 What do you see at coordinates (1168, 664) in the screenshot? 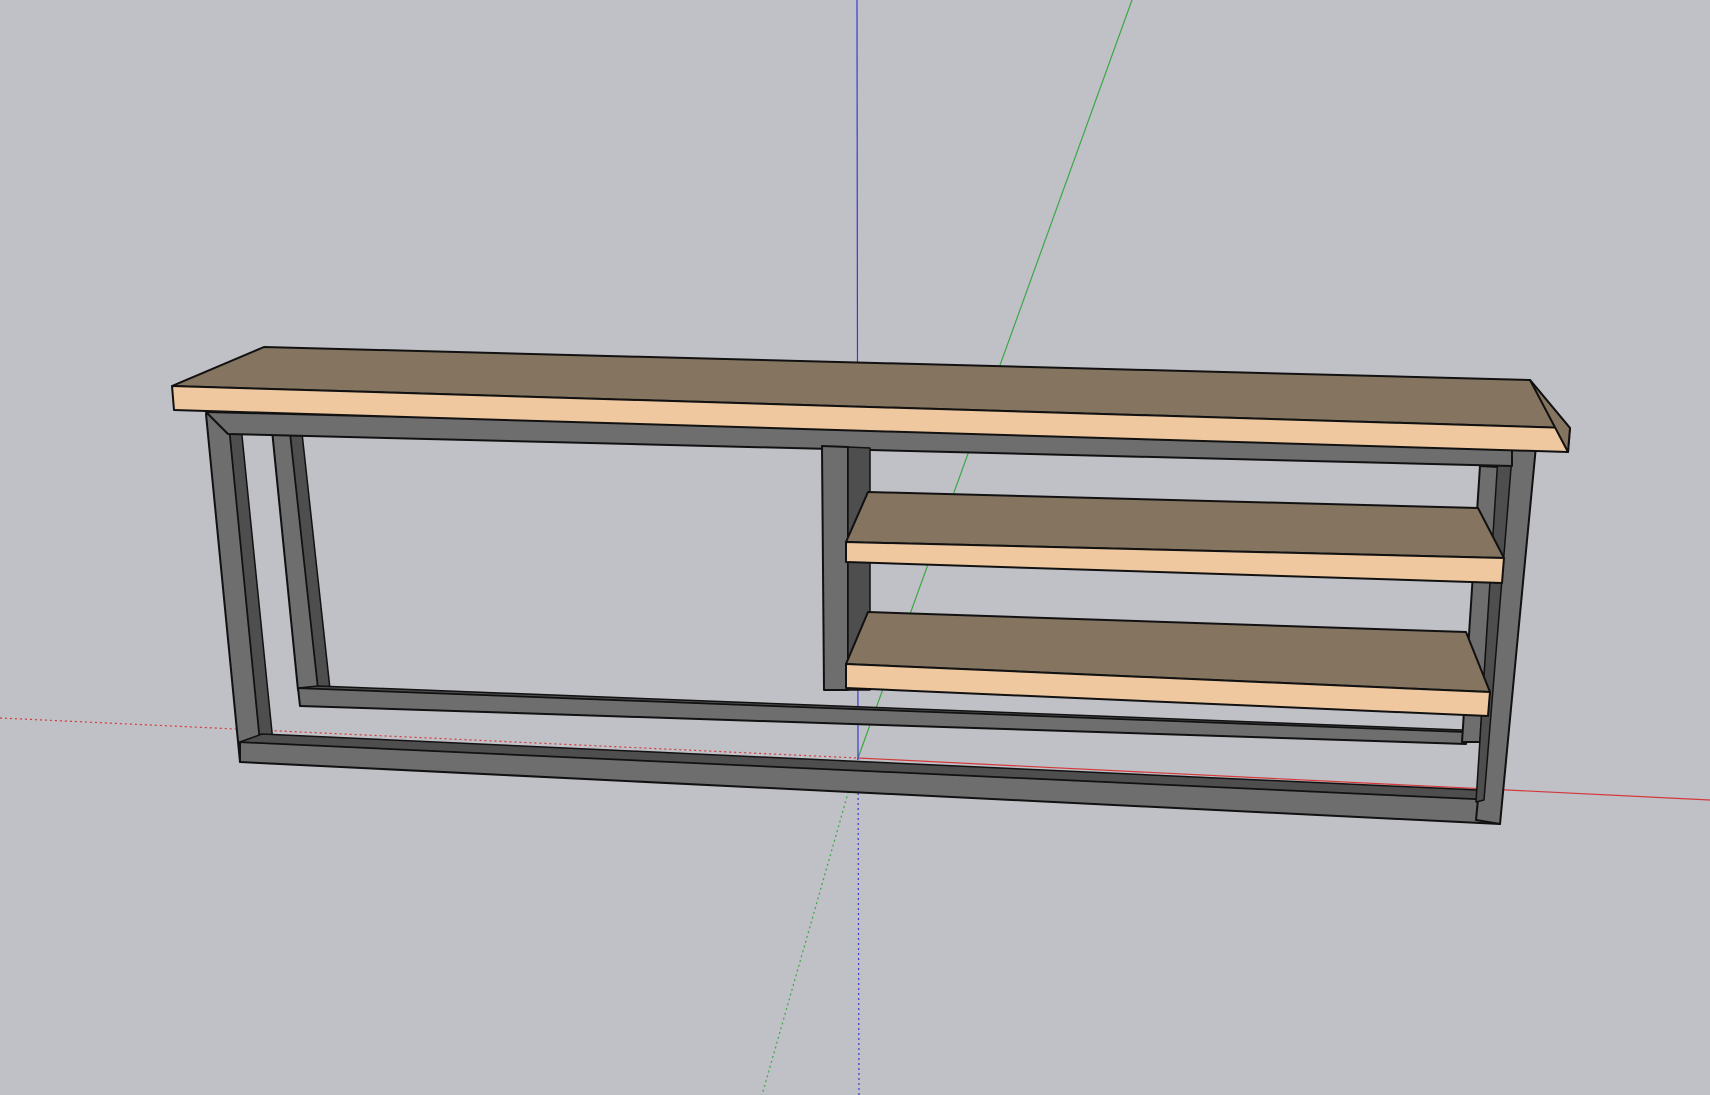
I see `shelf-lower` at bounding box center [1168, 664].